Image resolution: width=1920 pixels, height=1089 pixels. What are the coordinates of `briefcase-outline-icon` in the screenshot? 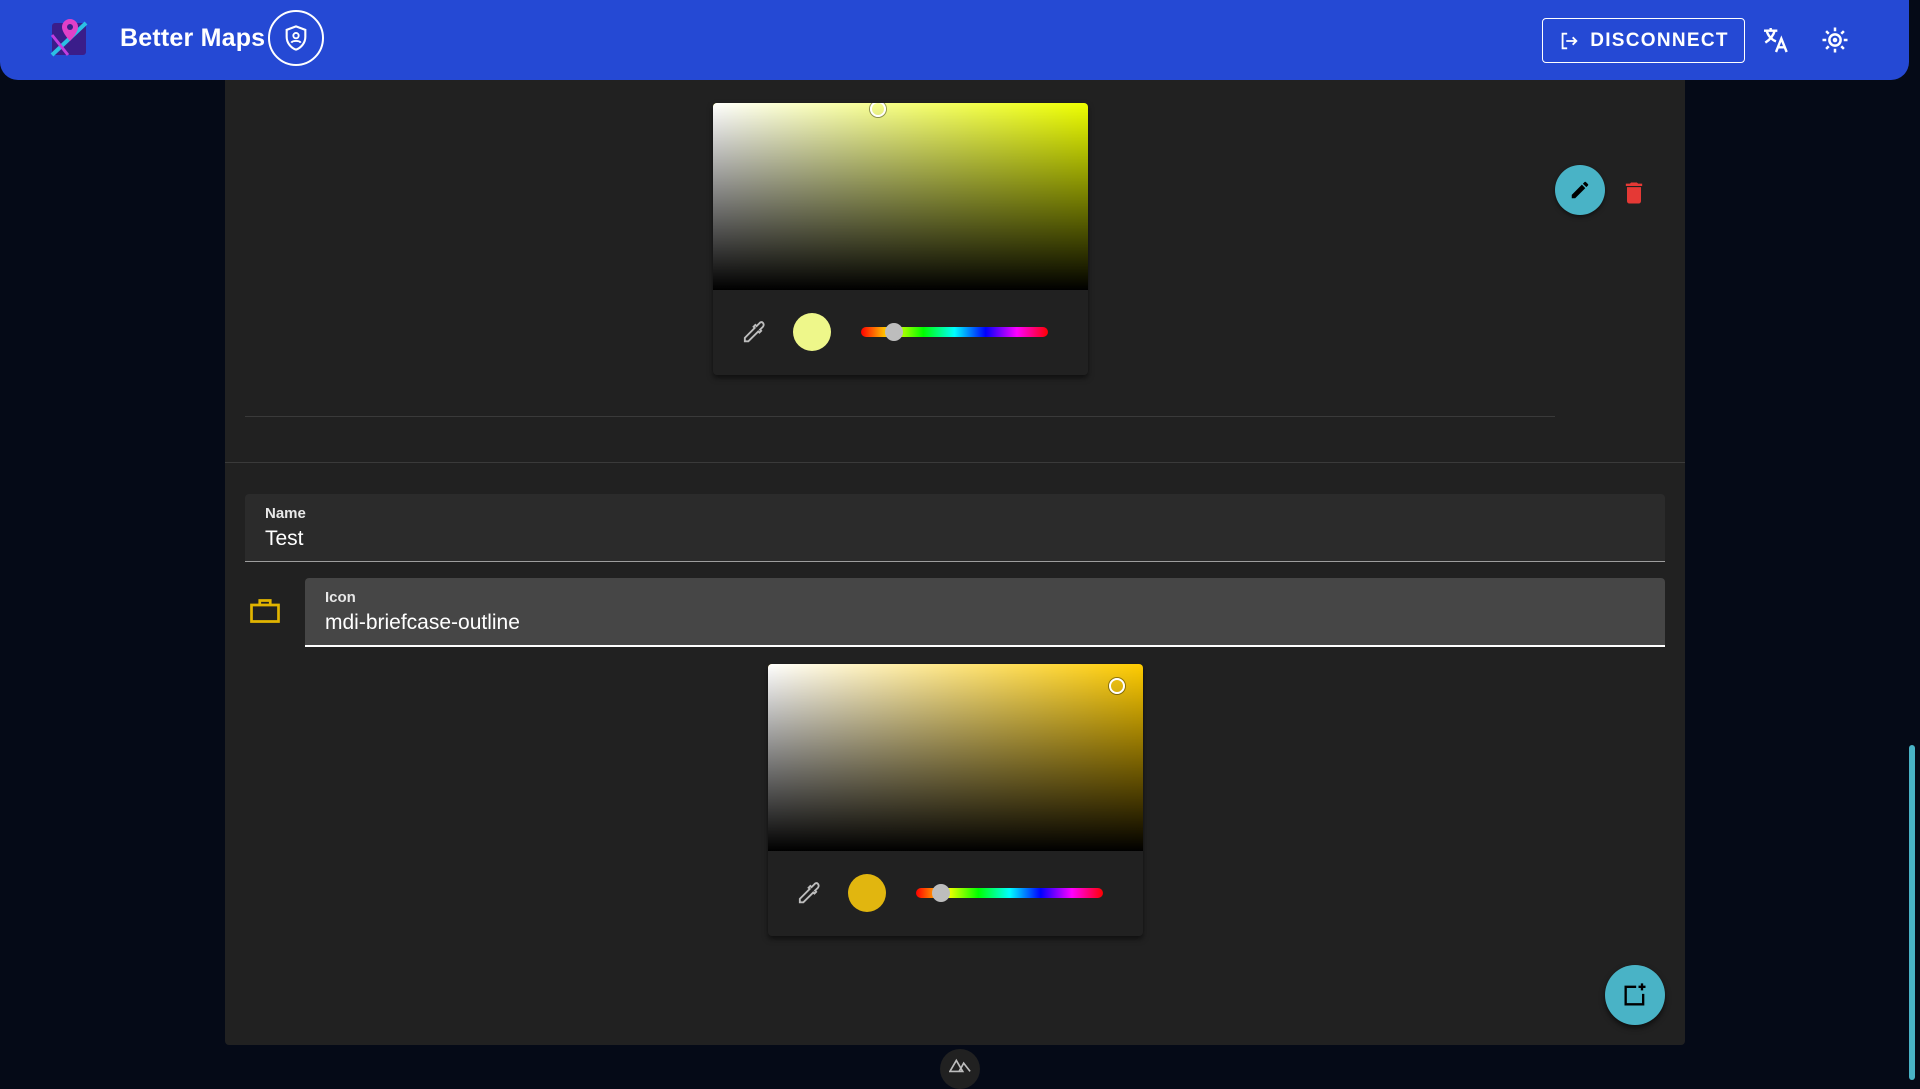 It's located at (265, 611).